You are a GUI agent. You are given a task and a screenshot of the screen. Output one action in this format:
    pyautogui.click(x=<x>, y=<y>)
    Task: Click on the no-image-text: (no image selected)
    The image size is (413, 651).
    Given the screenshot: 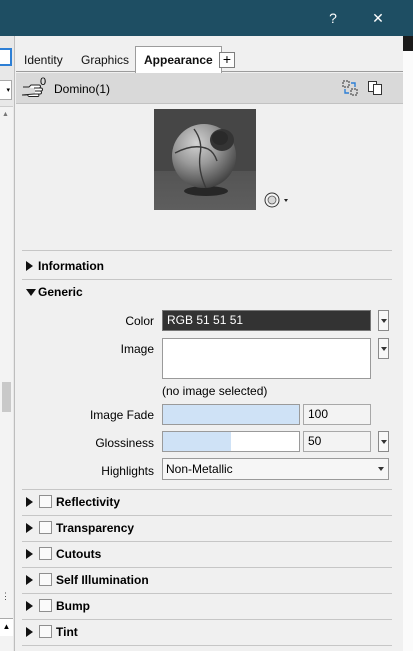 What is the action you would take?
    pyautogui.click(x=215, y=391)
    